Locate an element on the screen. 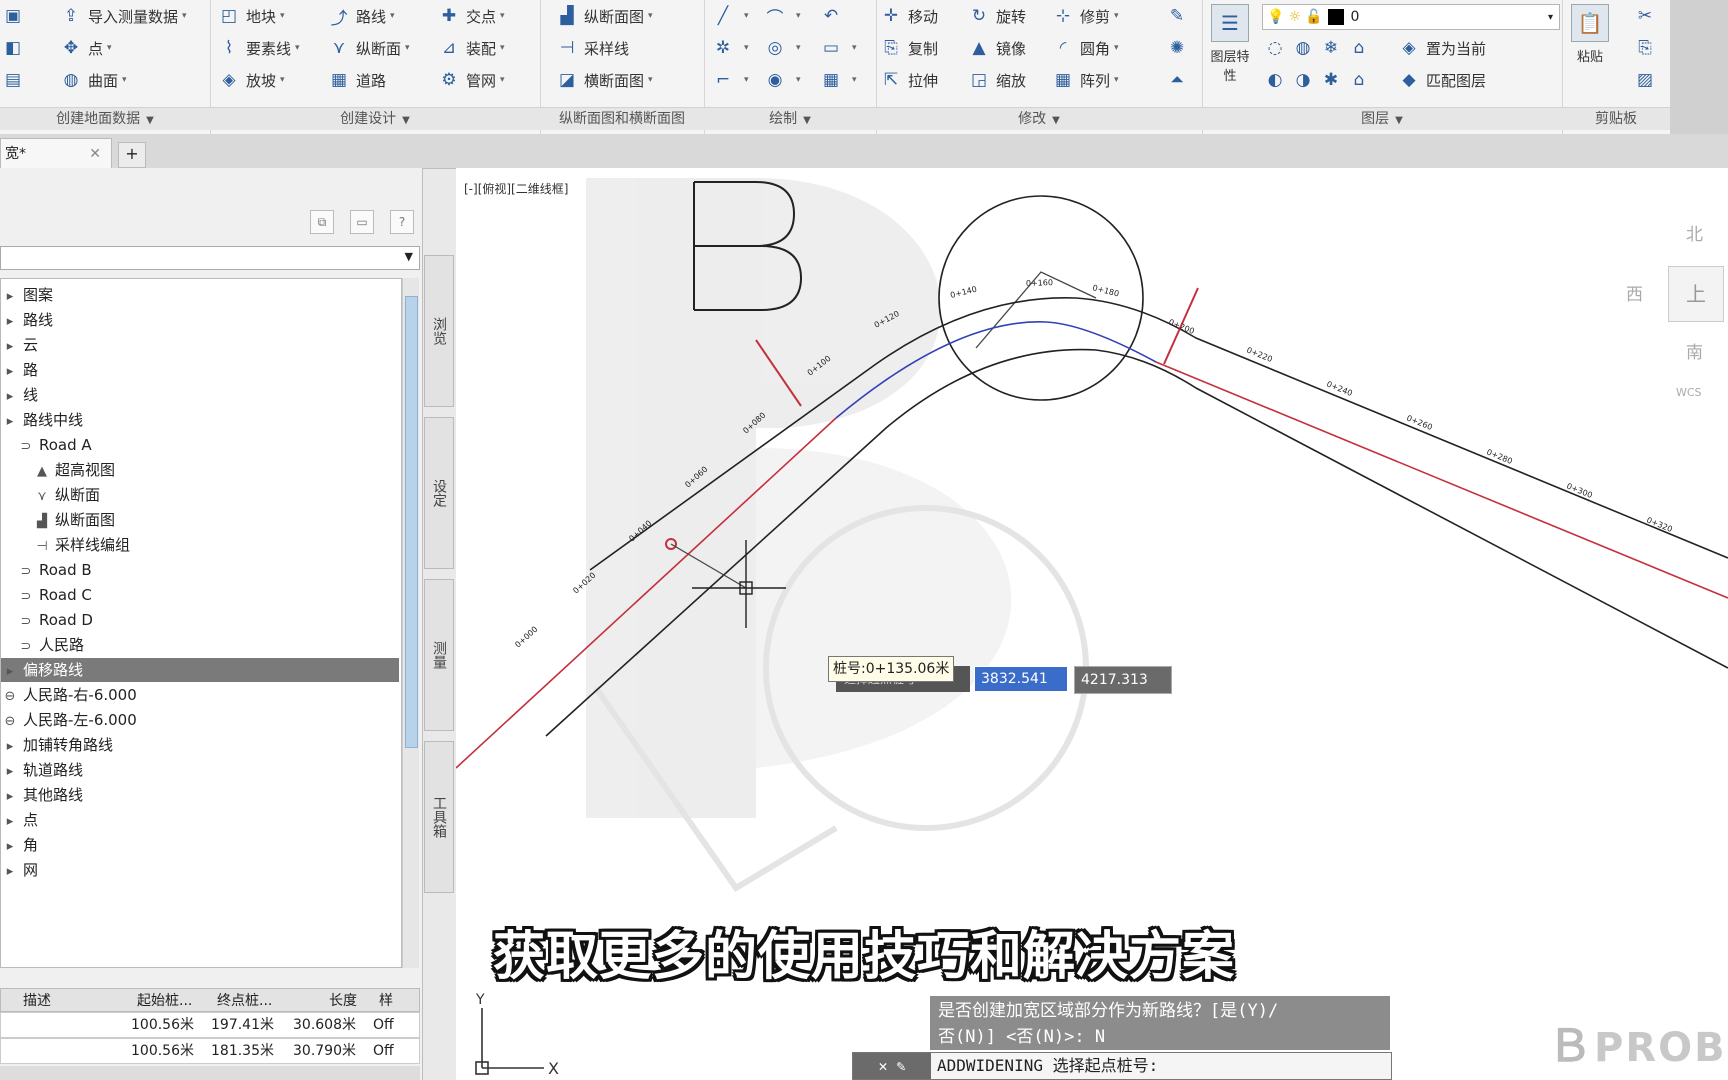 The image size is (1728, 1080). mirror-button: ▲ 镜像 is located at coordinates (997, 48).